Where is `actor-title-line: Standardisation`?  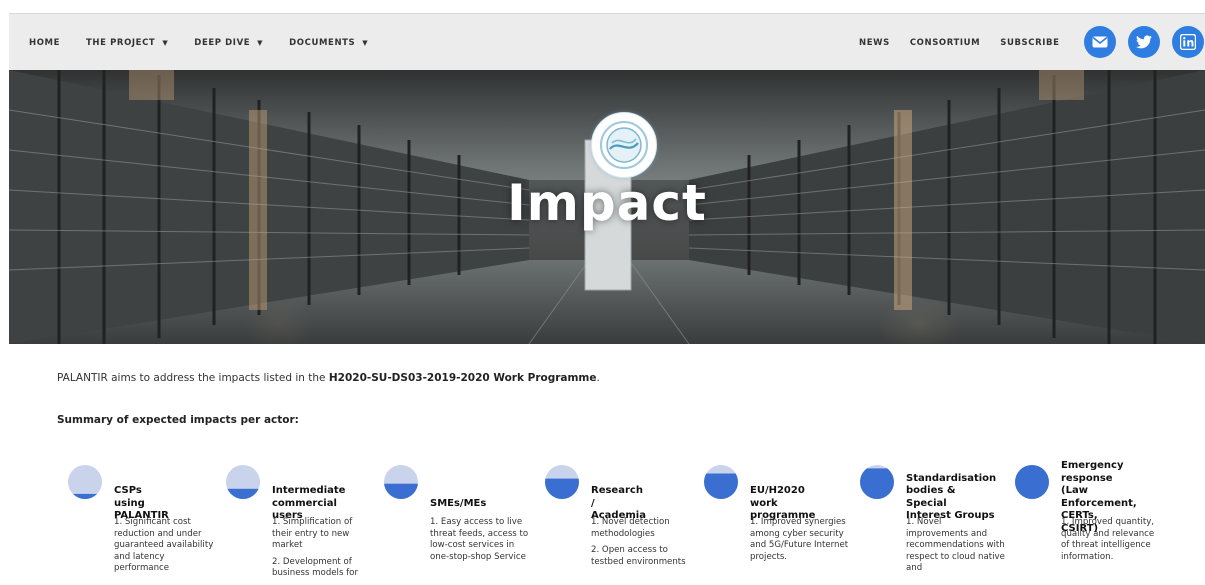
actor-title-line: Standardisation is located at coordinates (951, 478).